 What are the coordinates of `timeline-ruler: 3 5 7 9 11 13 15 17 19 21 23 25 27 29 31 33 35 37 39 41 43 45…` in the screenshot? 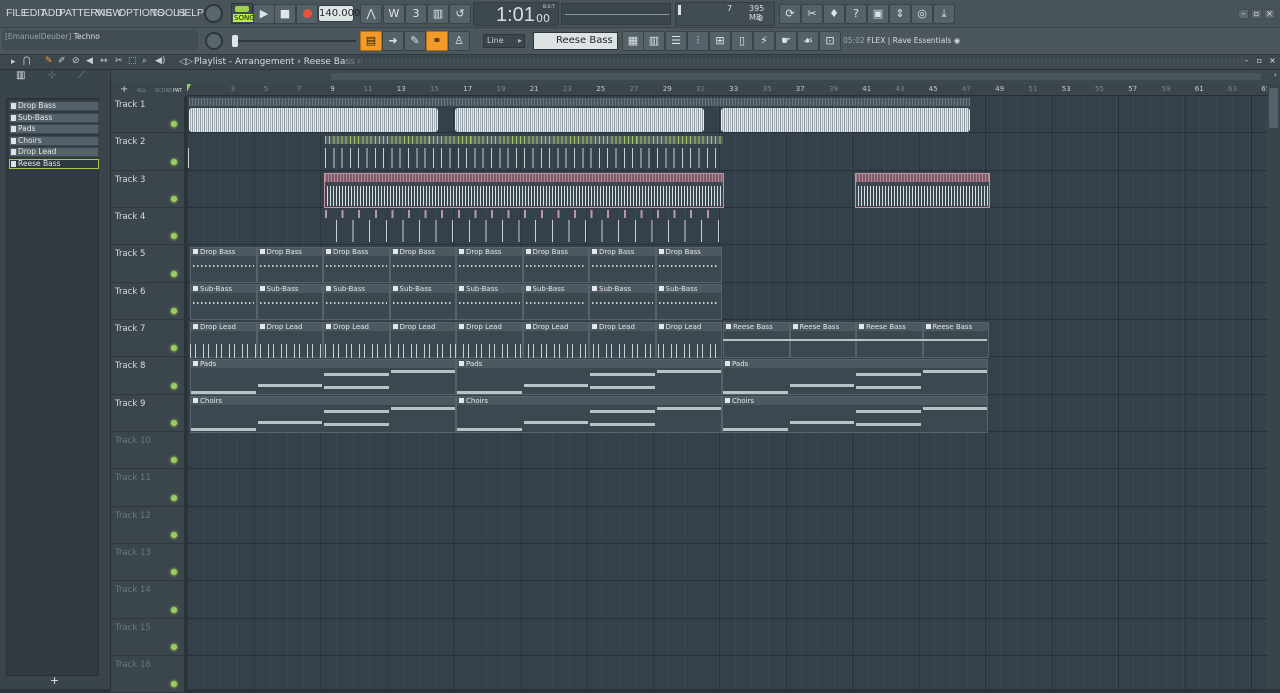 It's located at (728, 90).